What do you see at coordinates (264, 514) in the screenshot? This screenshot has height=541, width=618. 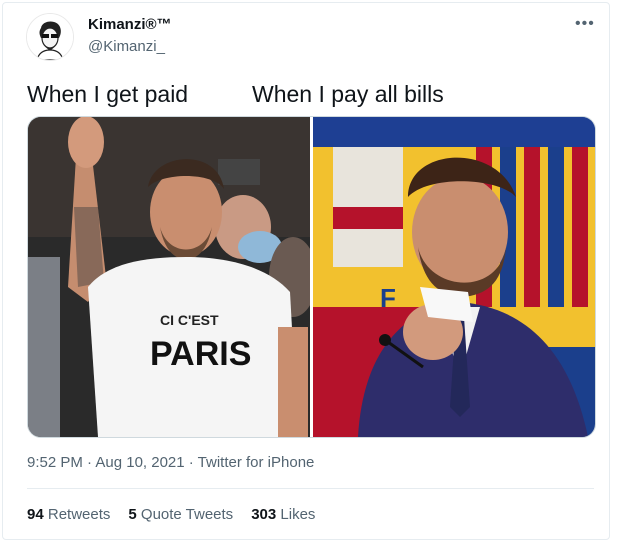 I see `likes-count: 303` at bounding box center [264, 514].